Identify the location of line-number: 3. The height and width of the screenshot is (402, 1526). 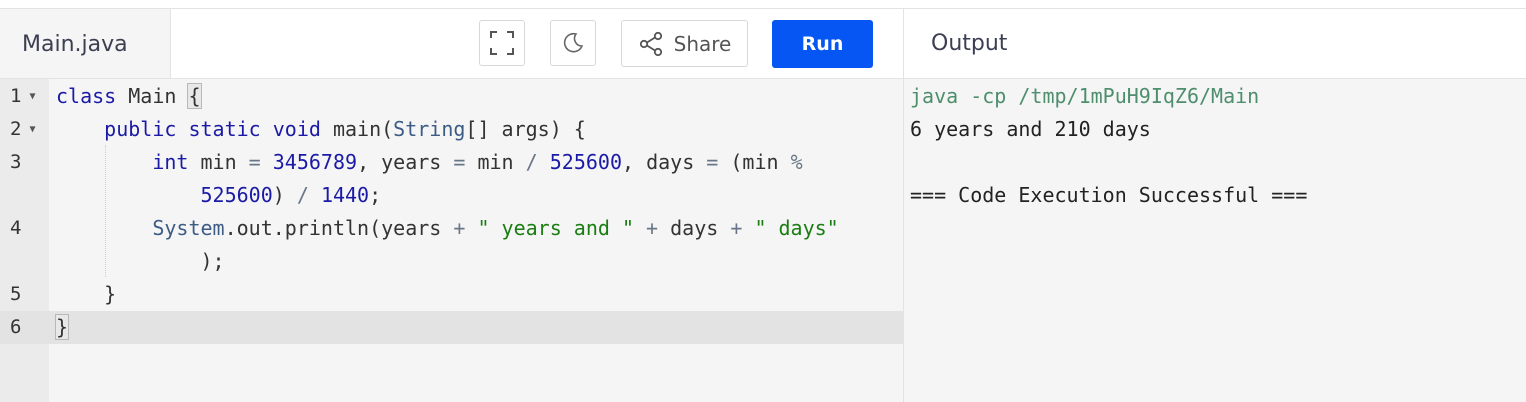
(16, 162).